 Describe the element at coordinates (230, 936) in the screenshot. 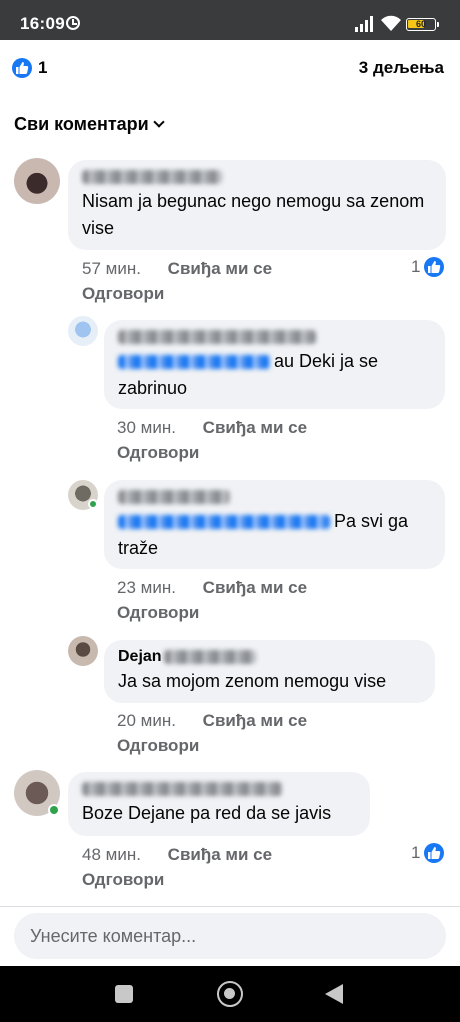

I see `comment-input` at that location.